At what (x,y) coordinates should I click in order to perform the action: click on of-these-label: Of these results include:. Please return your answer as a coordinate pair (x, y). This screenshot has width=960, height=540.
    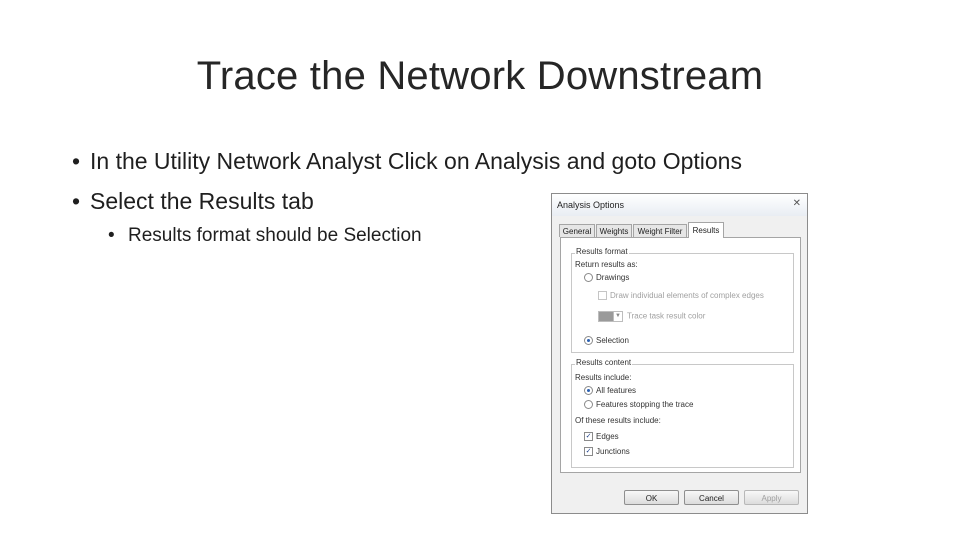
    Looking at the image, I should click on (618, 420).